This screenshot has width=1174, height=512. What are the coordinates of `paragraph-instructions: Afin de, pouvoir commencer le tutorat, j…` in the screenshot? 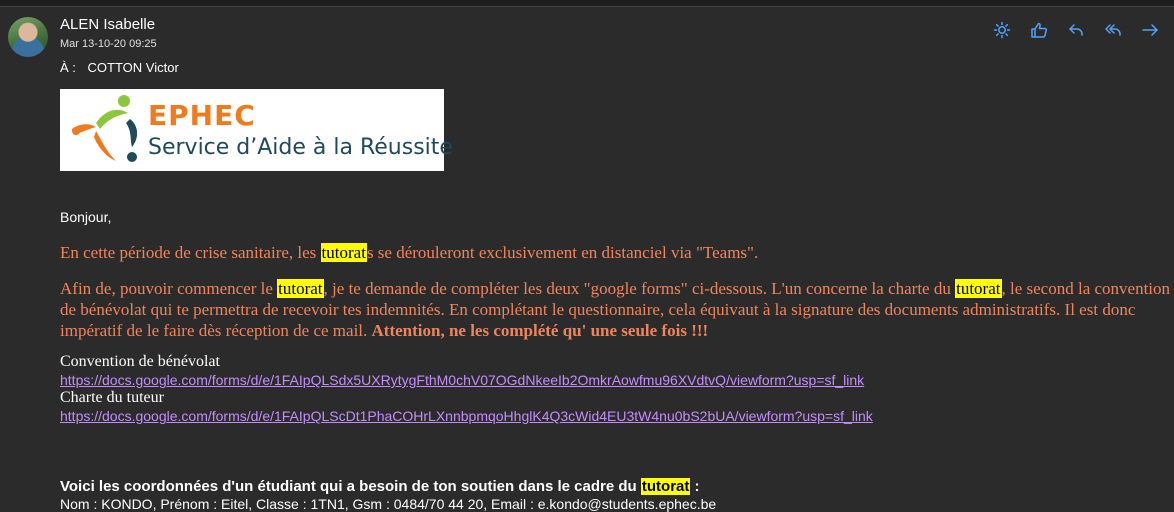 It's located at (615, 309).